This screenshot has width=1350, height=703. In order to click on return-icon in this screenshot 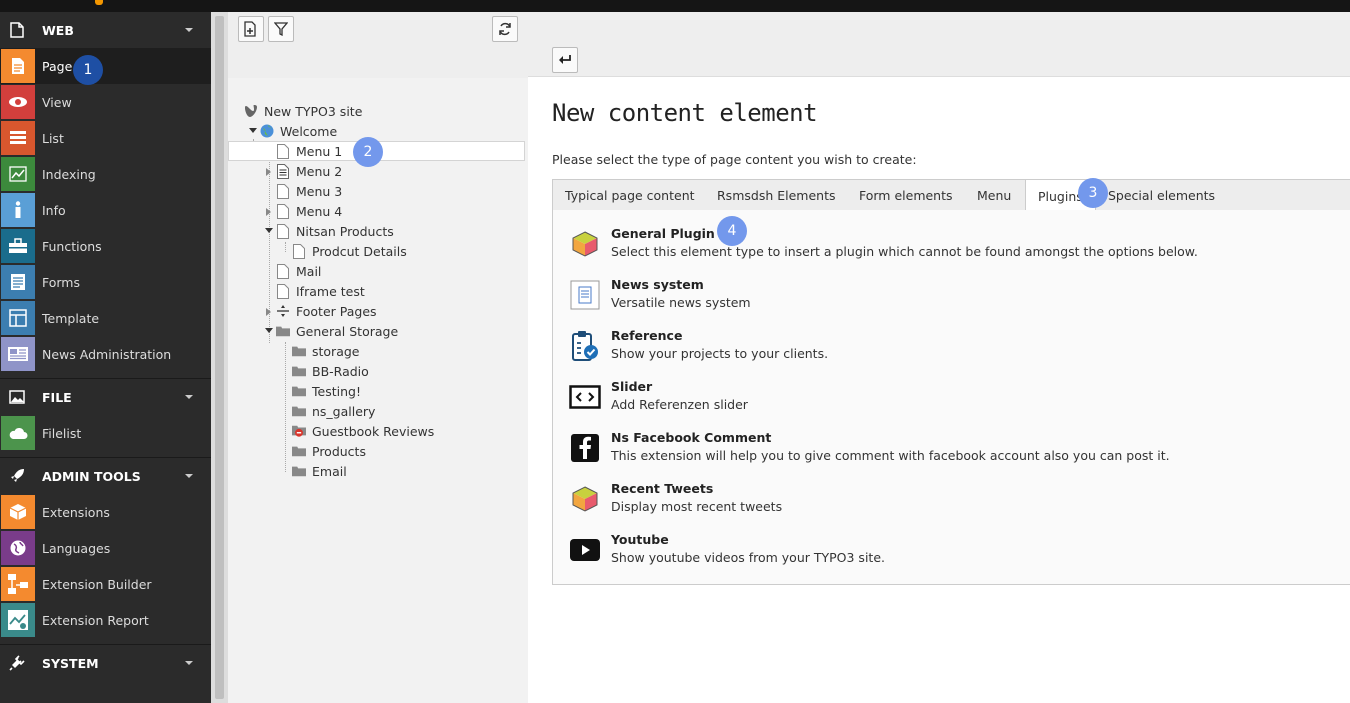, I will do `click(565, 59)`.